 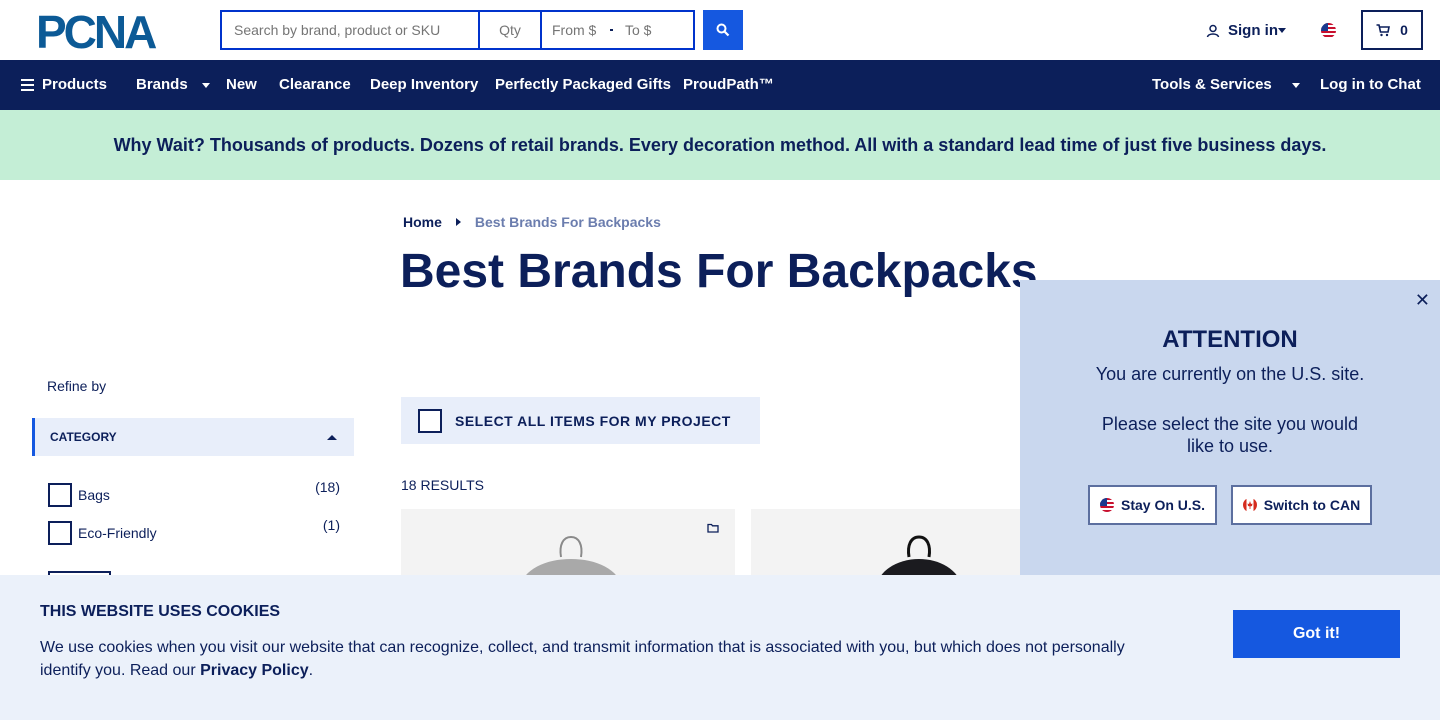 I want to click on cookie-title: THIS WEBSITE USES COOKIES, so click(x=160, y=611).